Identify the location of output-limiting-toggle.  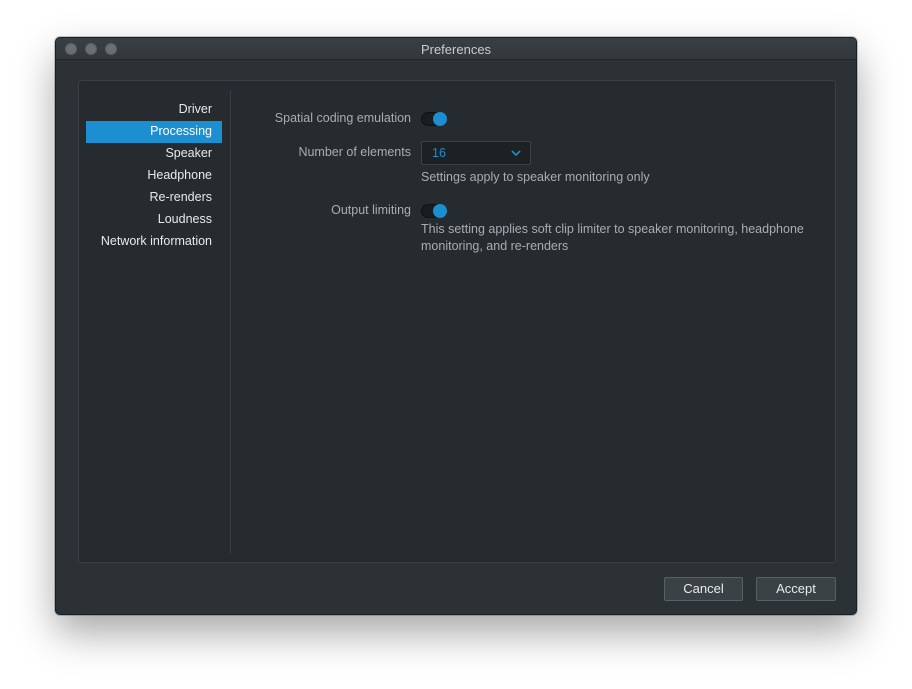
(434, 211).